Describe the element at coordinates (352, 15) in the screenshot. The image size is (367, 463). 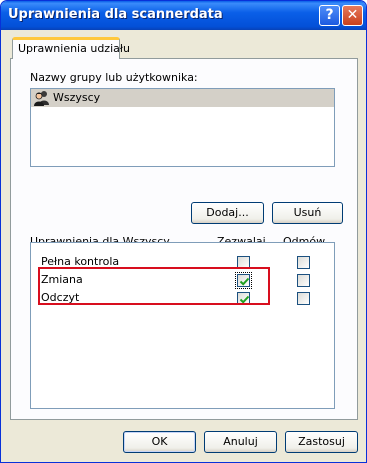
I see `close-button: ✕` at that location.